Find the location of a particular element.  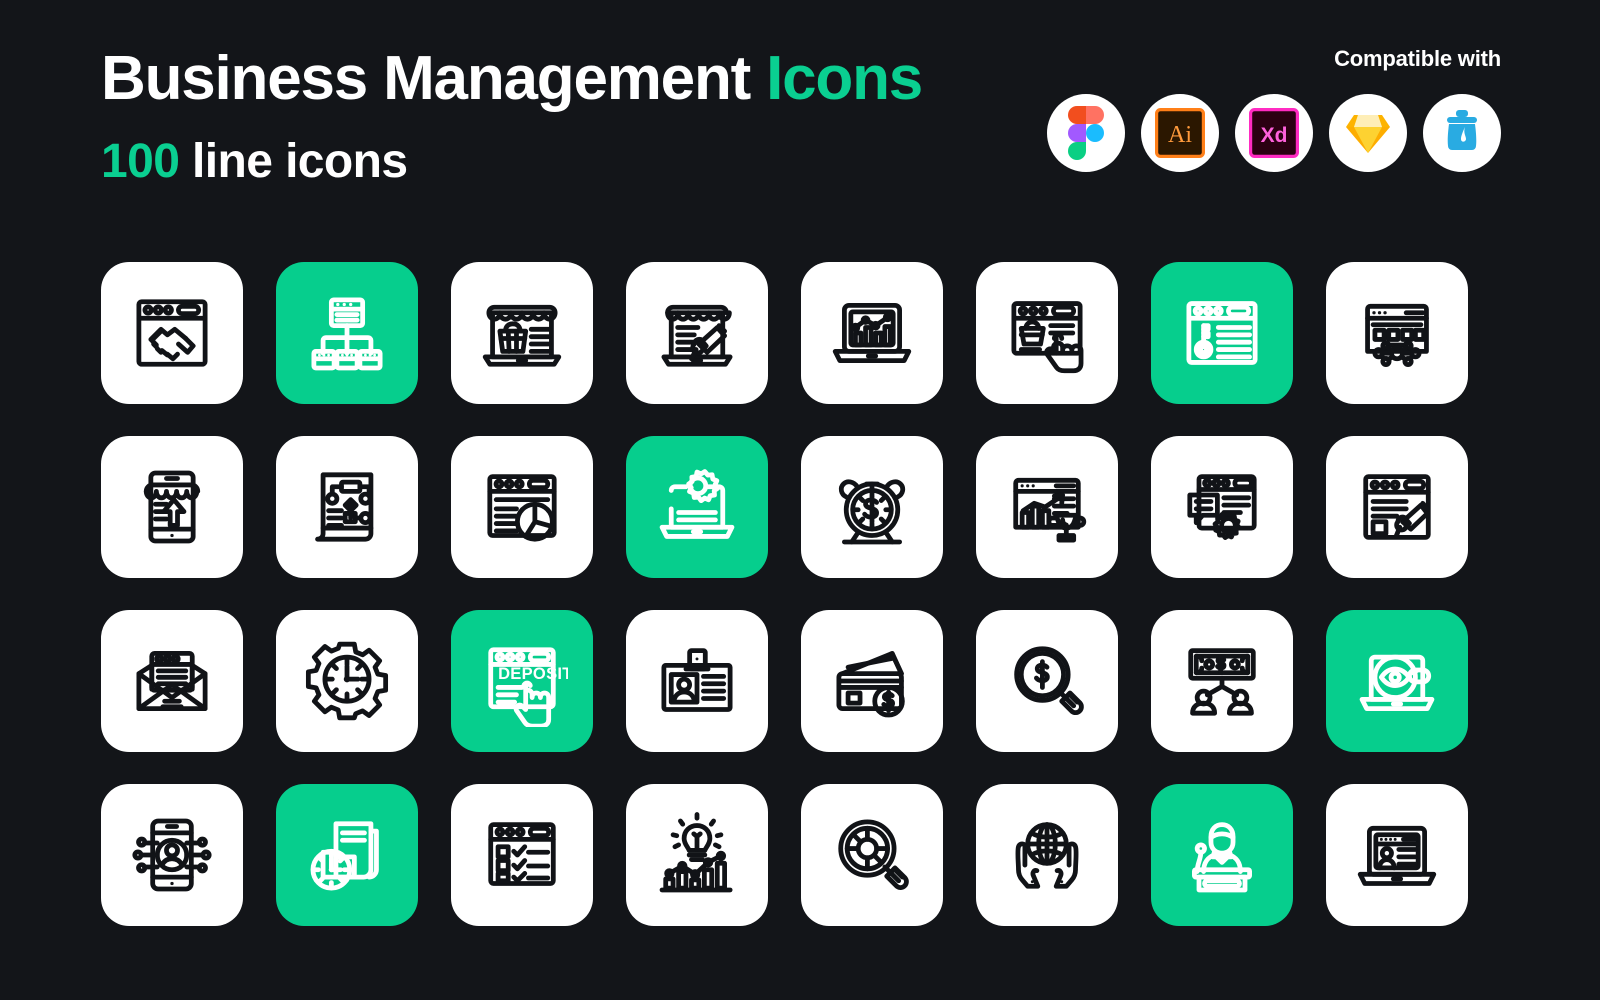

icon-tile-laptop-shop-basket is located at coordinates (522, 333).